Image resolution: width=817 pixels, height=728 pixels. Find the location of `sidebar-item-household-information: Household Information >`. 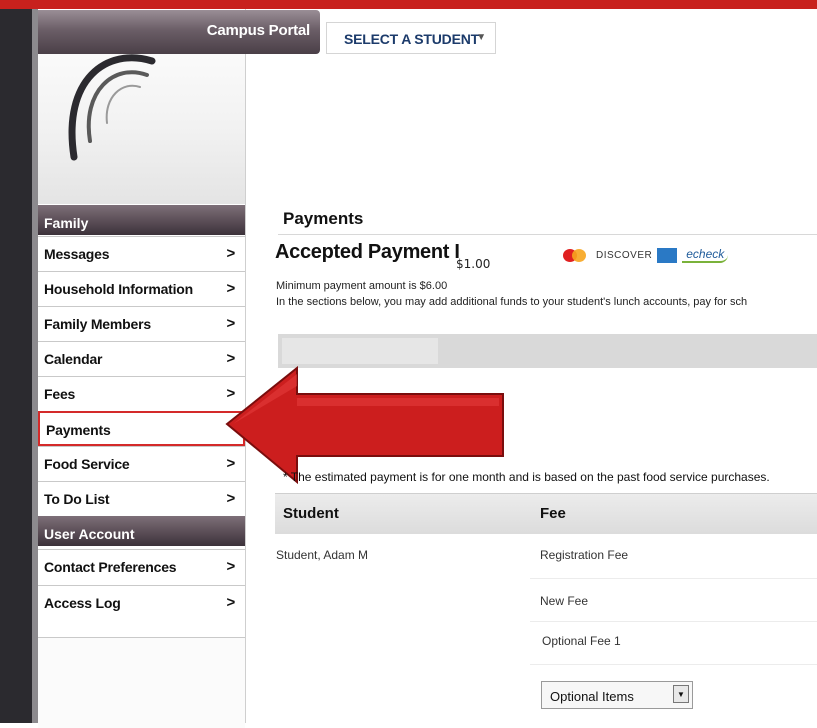

sidebar-item-household-information: Household Information > is located at coordinates (141, 288).